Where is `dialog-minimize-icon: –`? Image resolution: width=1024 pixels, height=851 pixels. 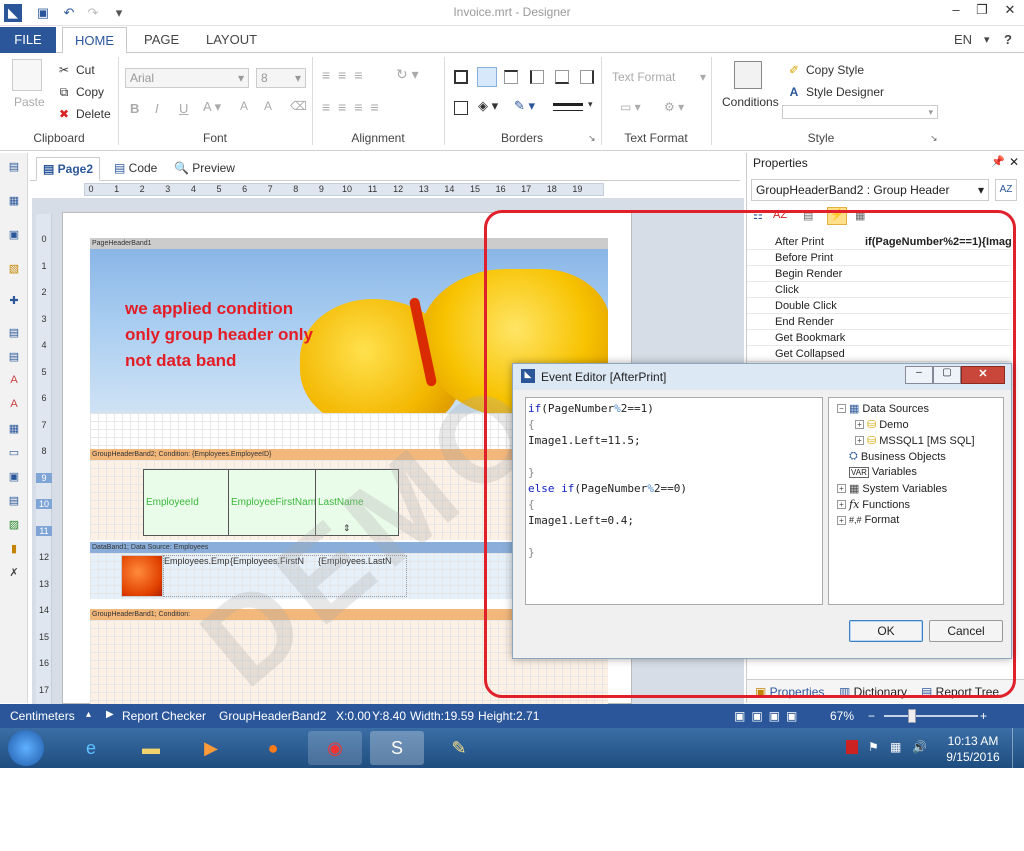 dialog-minimize-icon: – is located at coordinates (919, 375).